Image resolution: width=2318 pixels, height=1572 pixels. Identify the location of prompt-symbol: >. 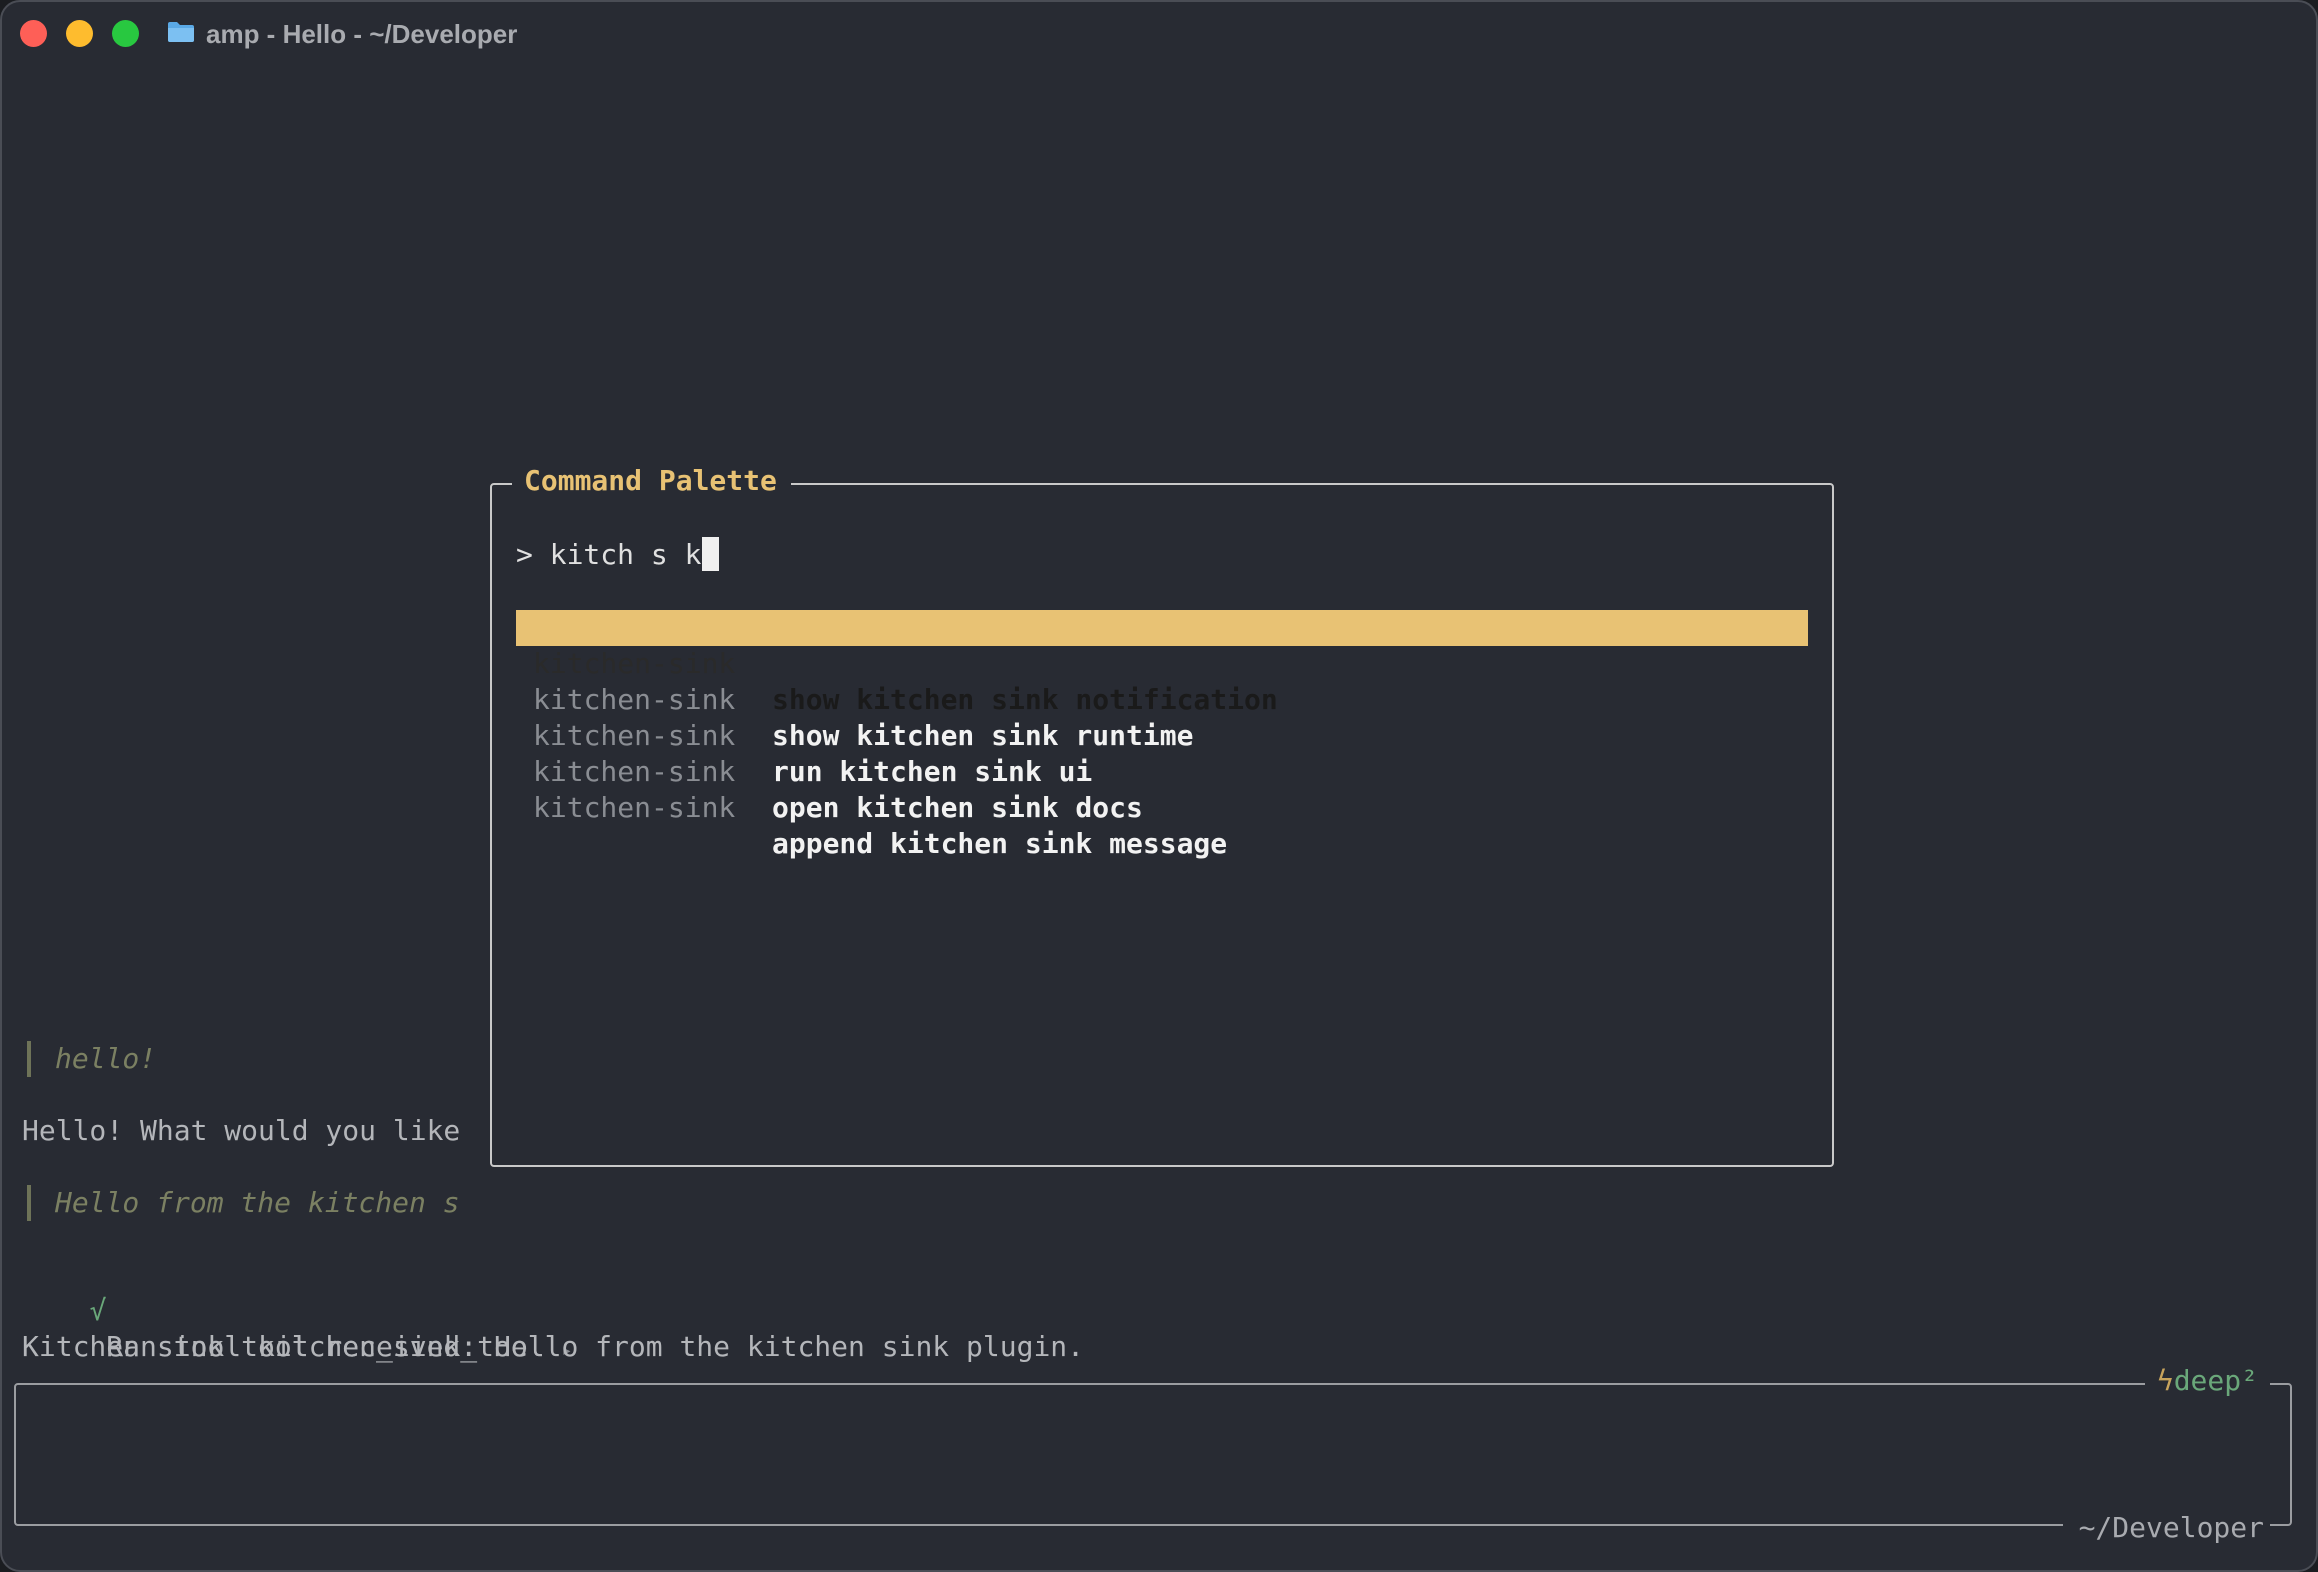
(524, 554).